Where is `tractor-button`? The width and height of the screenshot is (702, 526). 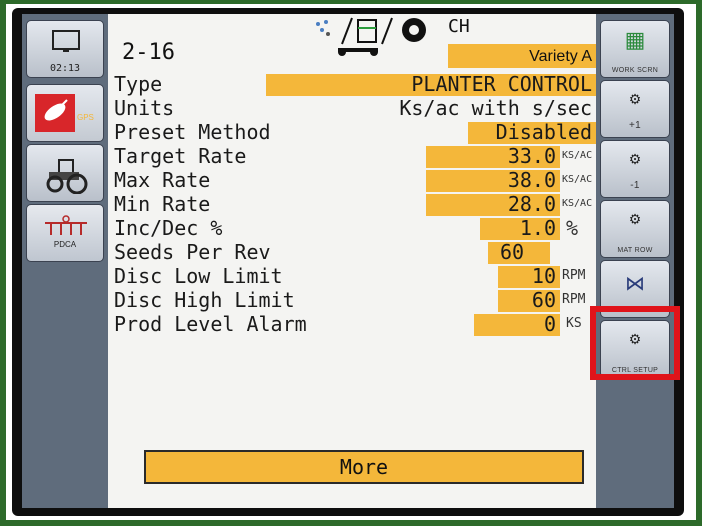 tractor-button is located at coordinates (65, 173).